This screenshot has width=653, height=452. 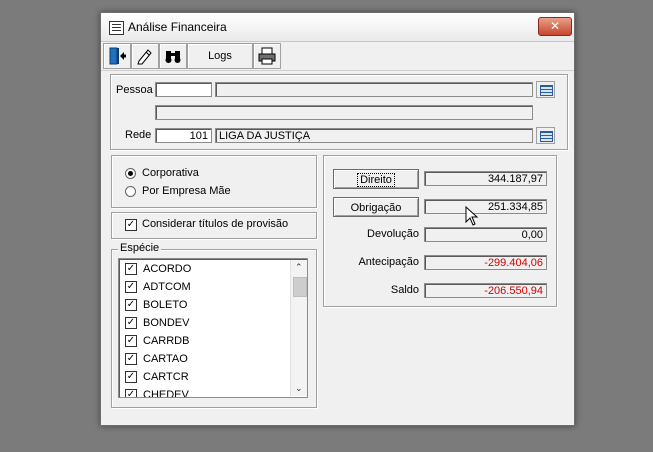 What do you see at coordinates (214, 181) in the screenshot?
I see `consolidation-options-panel` at bounding box center [214, 181].